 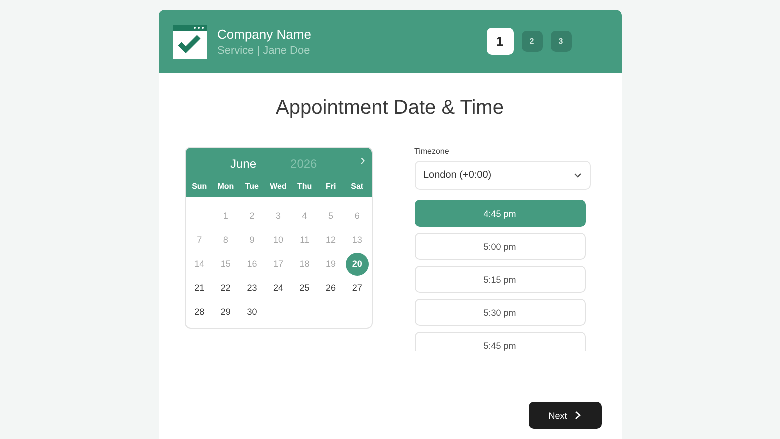 I want to click on calendar-day: 28, so click(x=200, y=312).